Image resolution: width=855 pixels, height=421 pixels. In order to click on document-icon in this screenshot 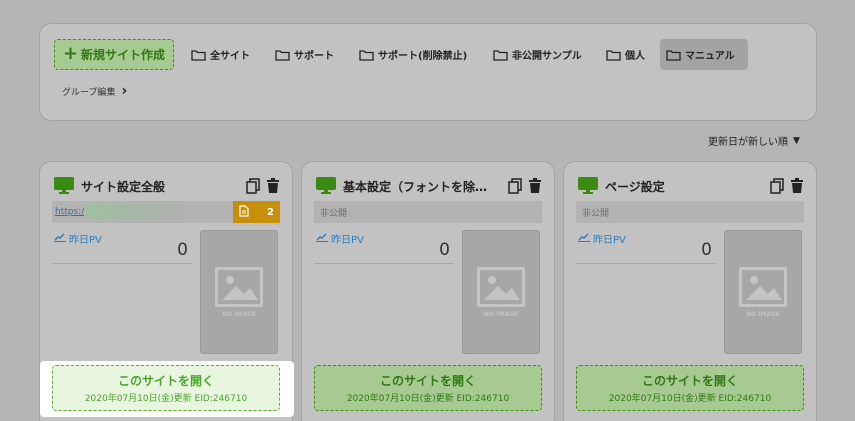, I will do `click(244, 212)`.